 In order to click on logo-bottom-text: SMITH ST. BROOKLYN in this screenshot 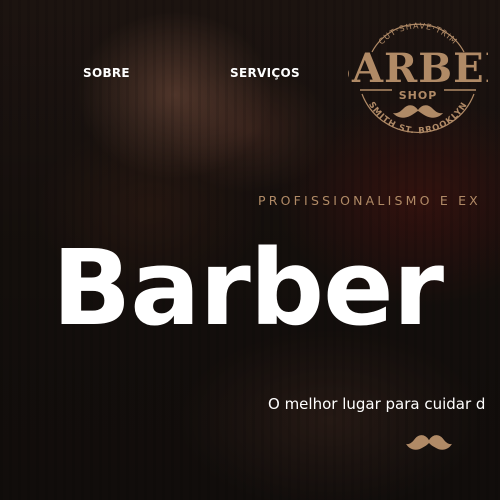, I will do `click(418, 118)`.